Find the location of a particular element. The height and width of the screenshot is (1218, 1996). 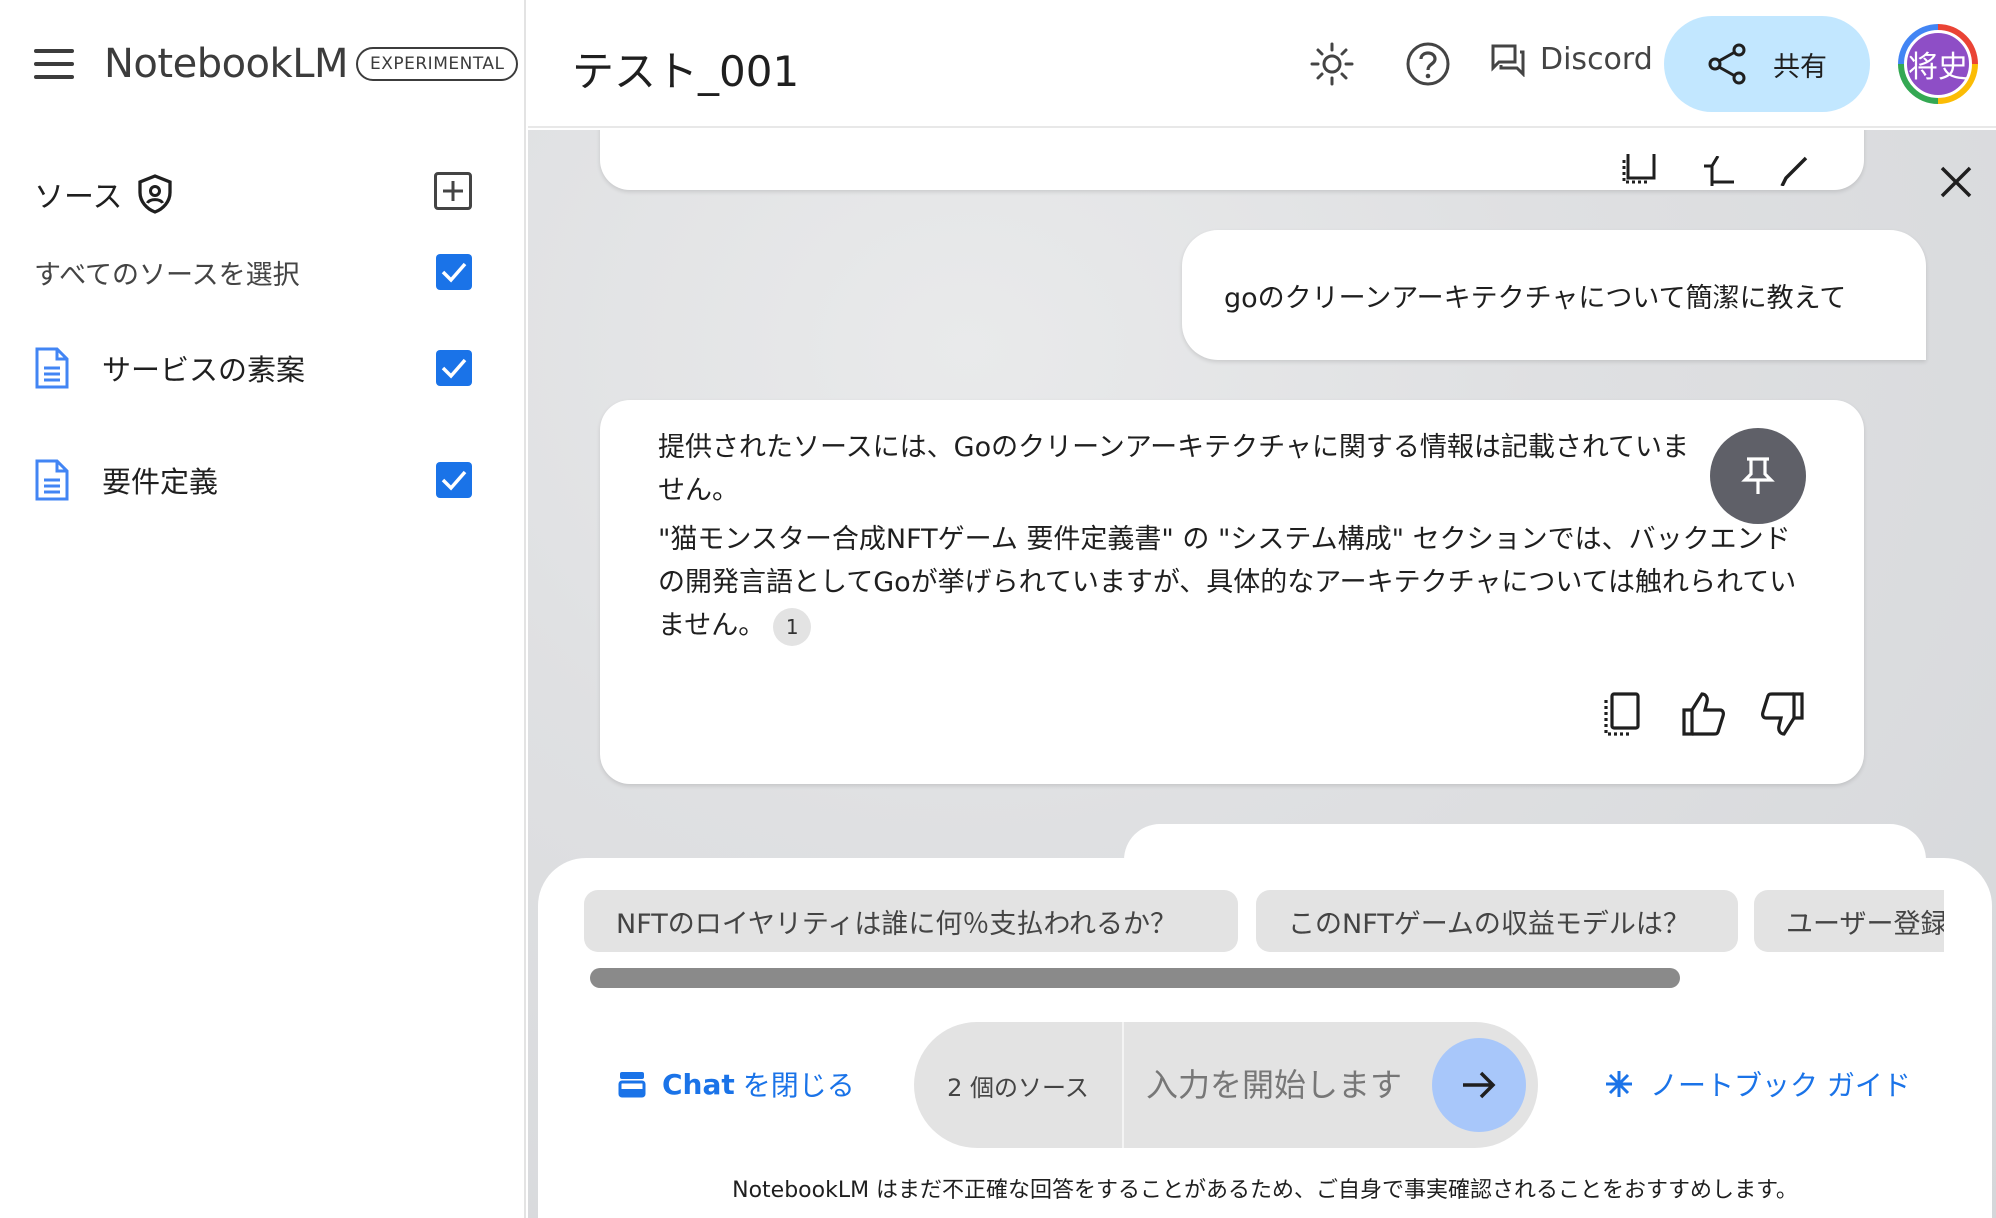

chat-panel-icon is located at coordinates (632, 1085).